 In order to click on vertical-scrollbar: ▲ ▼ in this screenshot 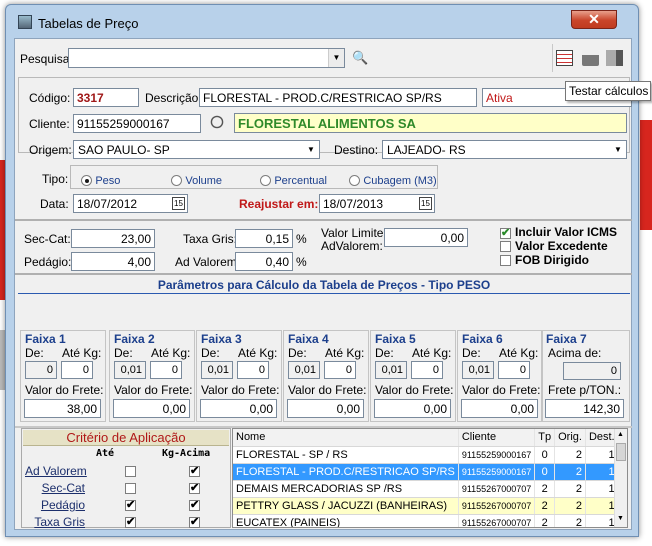, I will do `click(620, 478)`.